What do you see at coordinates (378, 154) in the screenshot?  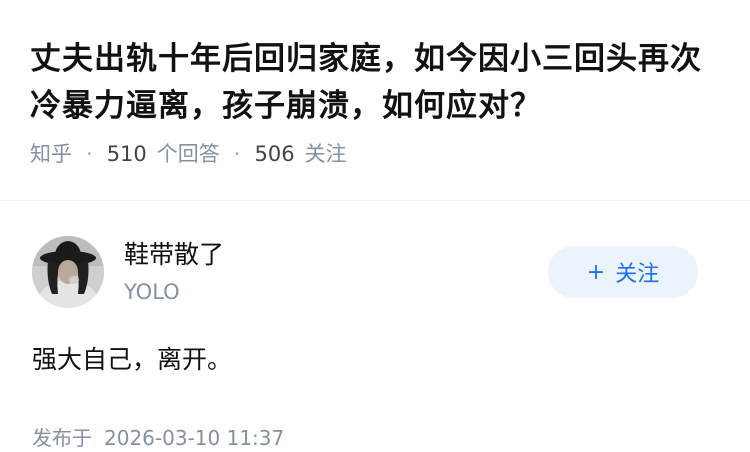 I see `question-meta: 知乎 · 510 个回答 · 506 关注` at bounding box center [378, 154].